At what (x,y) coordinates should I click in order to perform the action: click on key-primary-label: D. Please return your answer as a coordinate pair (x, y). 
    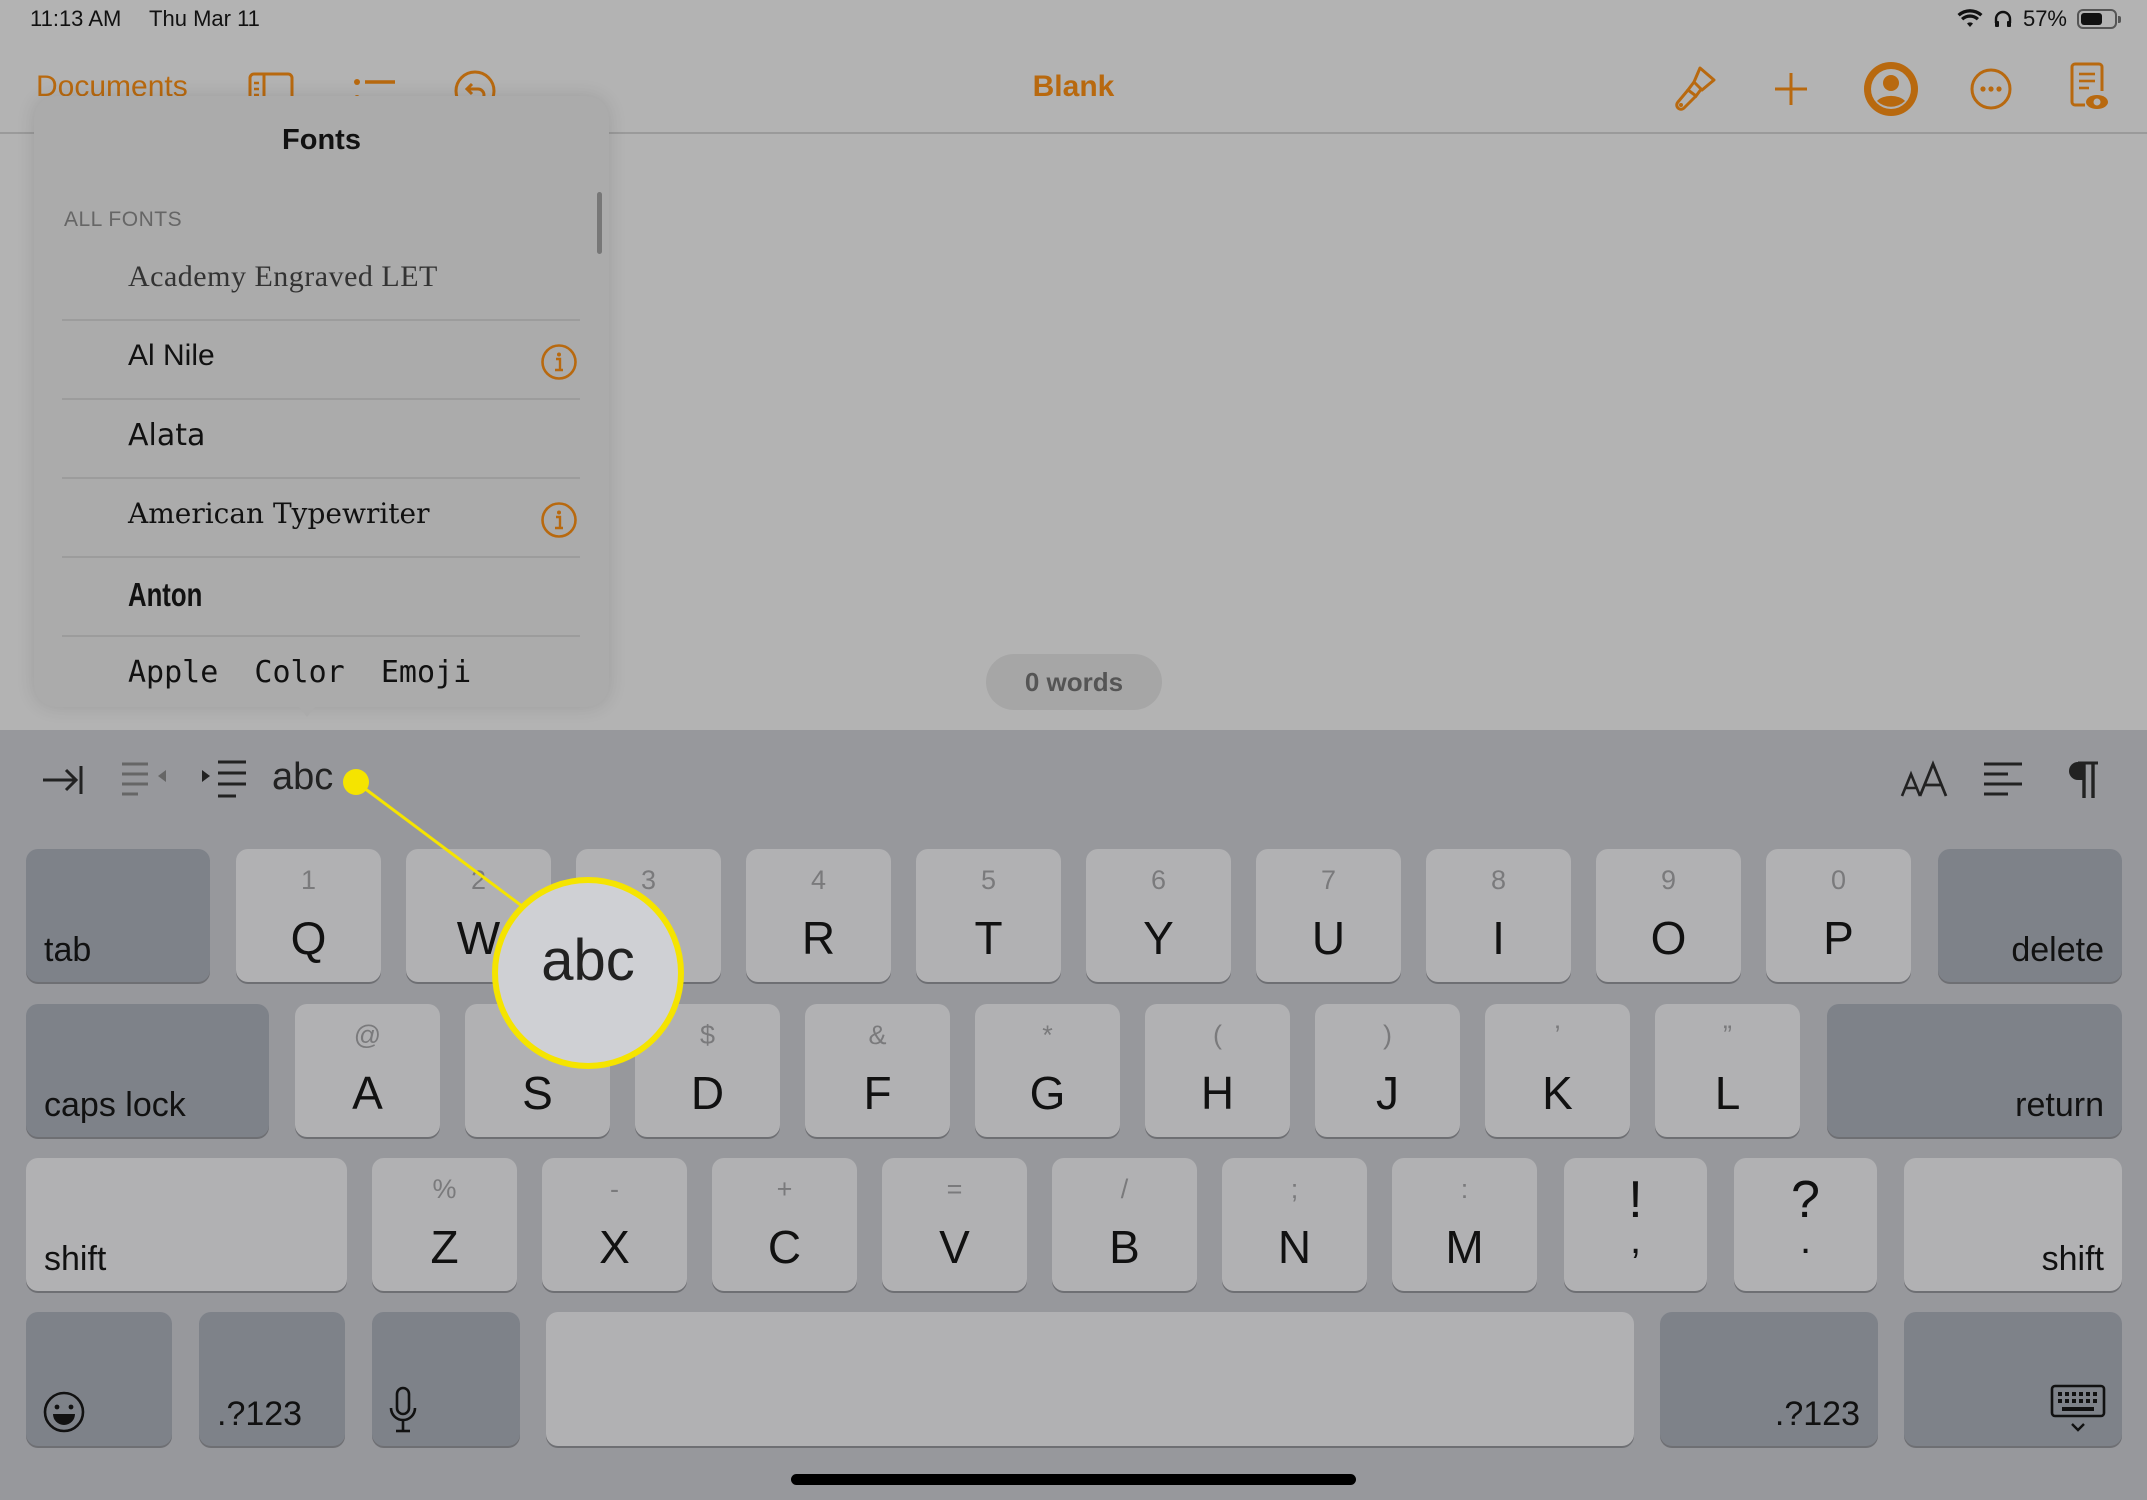
    Looking at the image, I should click on (707, 1093).